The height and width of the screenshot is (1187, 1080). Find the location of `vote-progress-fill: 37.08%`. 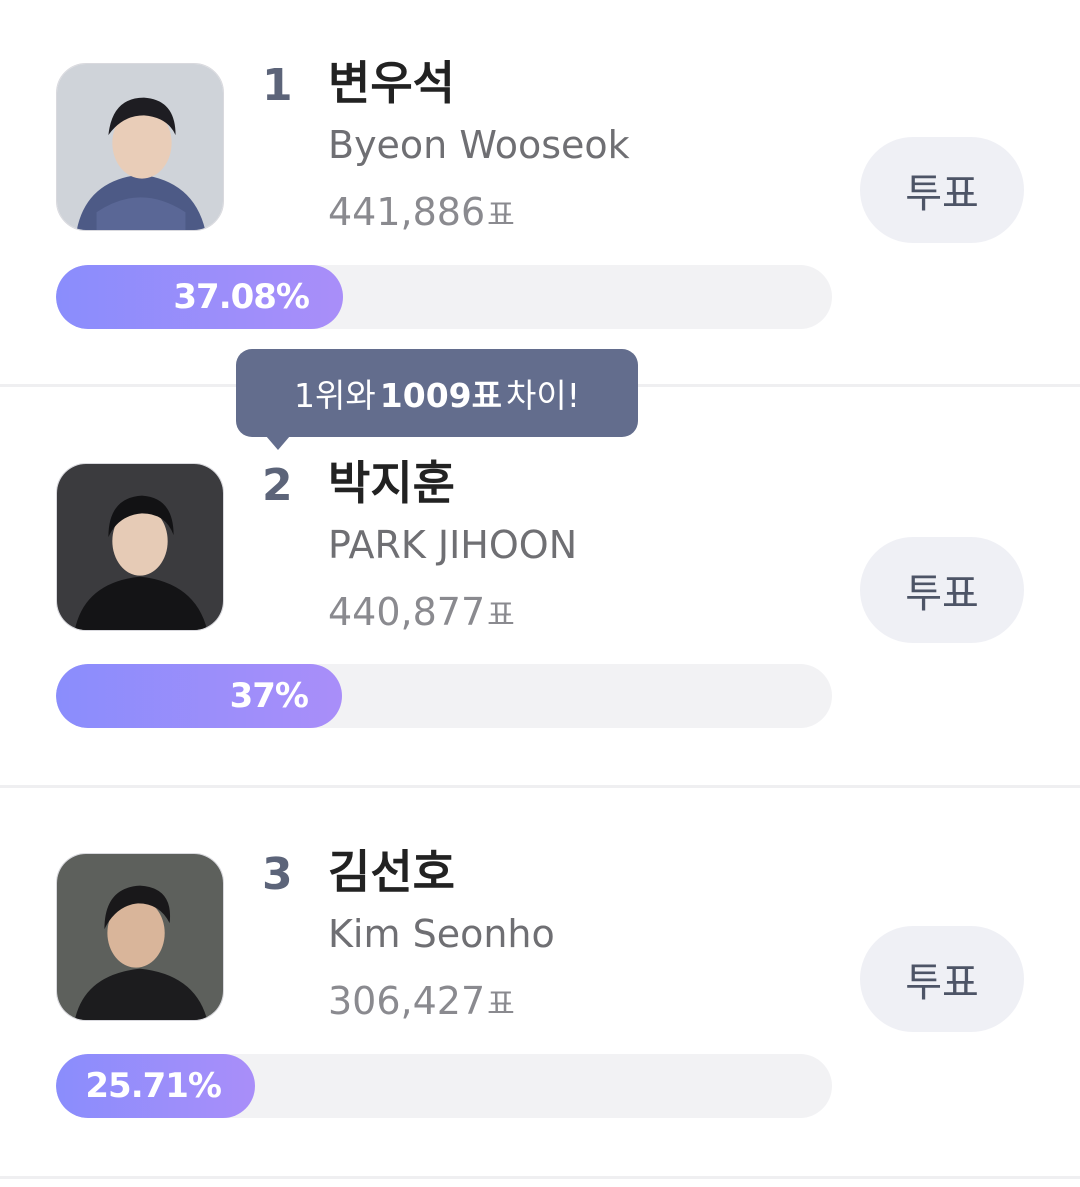

vote-progress-fill: 37.08% is located at coordinates (199, 297).